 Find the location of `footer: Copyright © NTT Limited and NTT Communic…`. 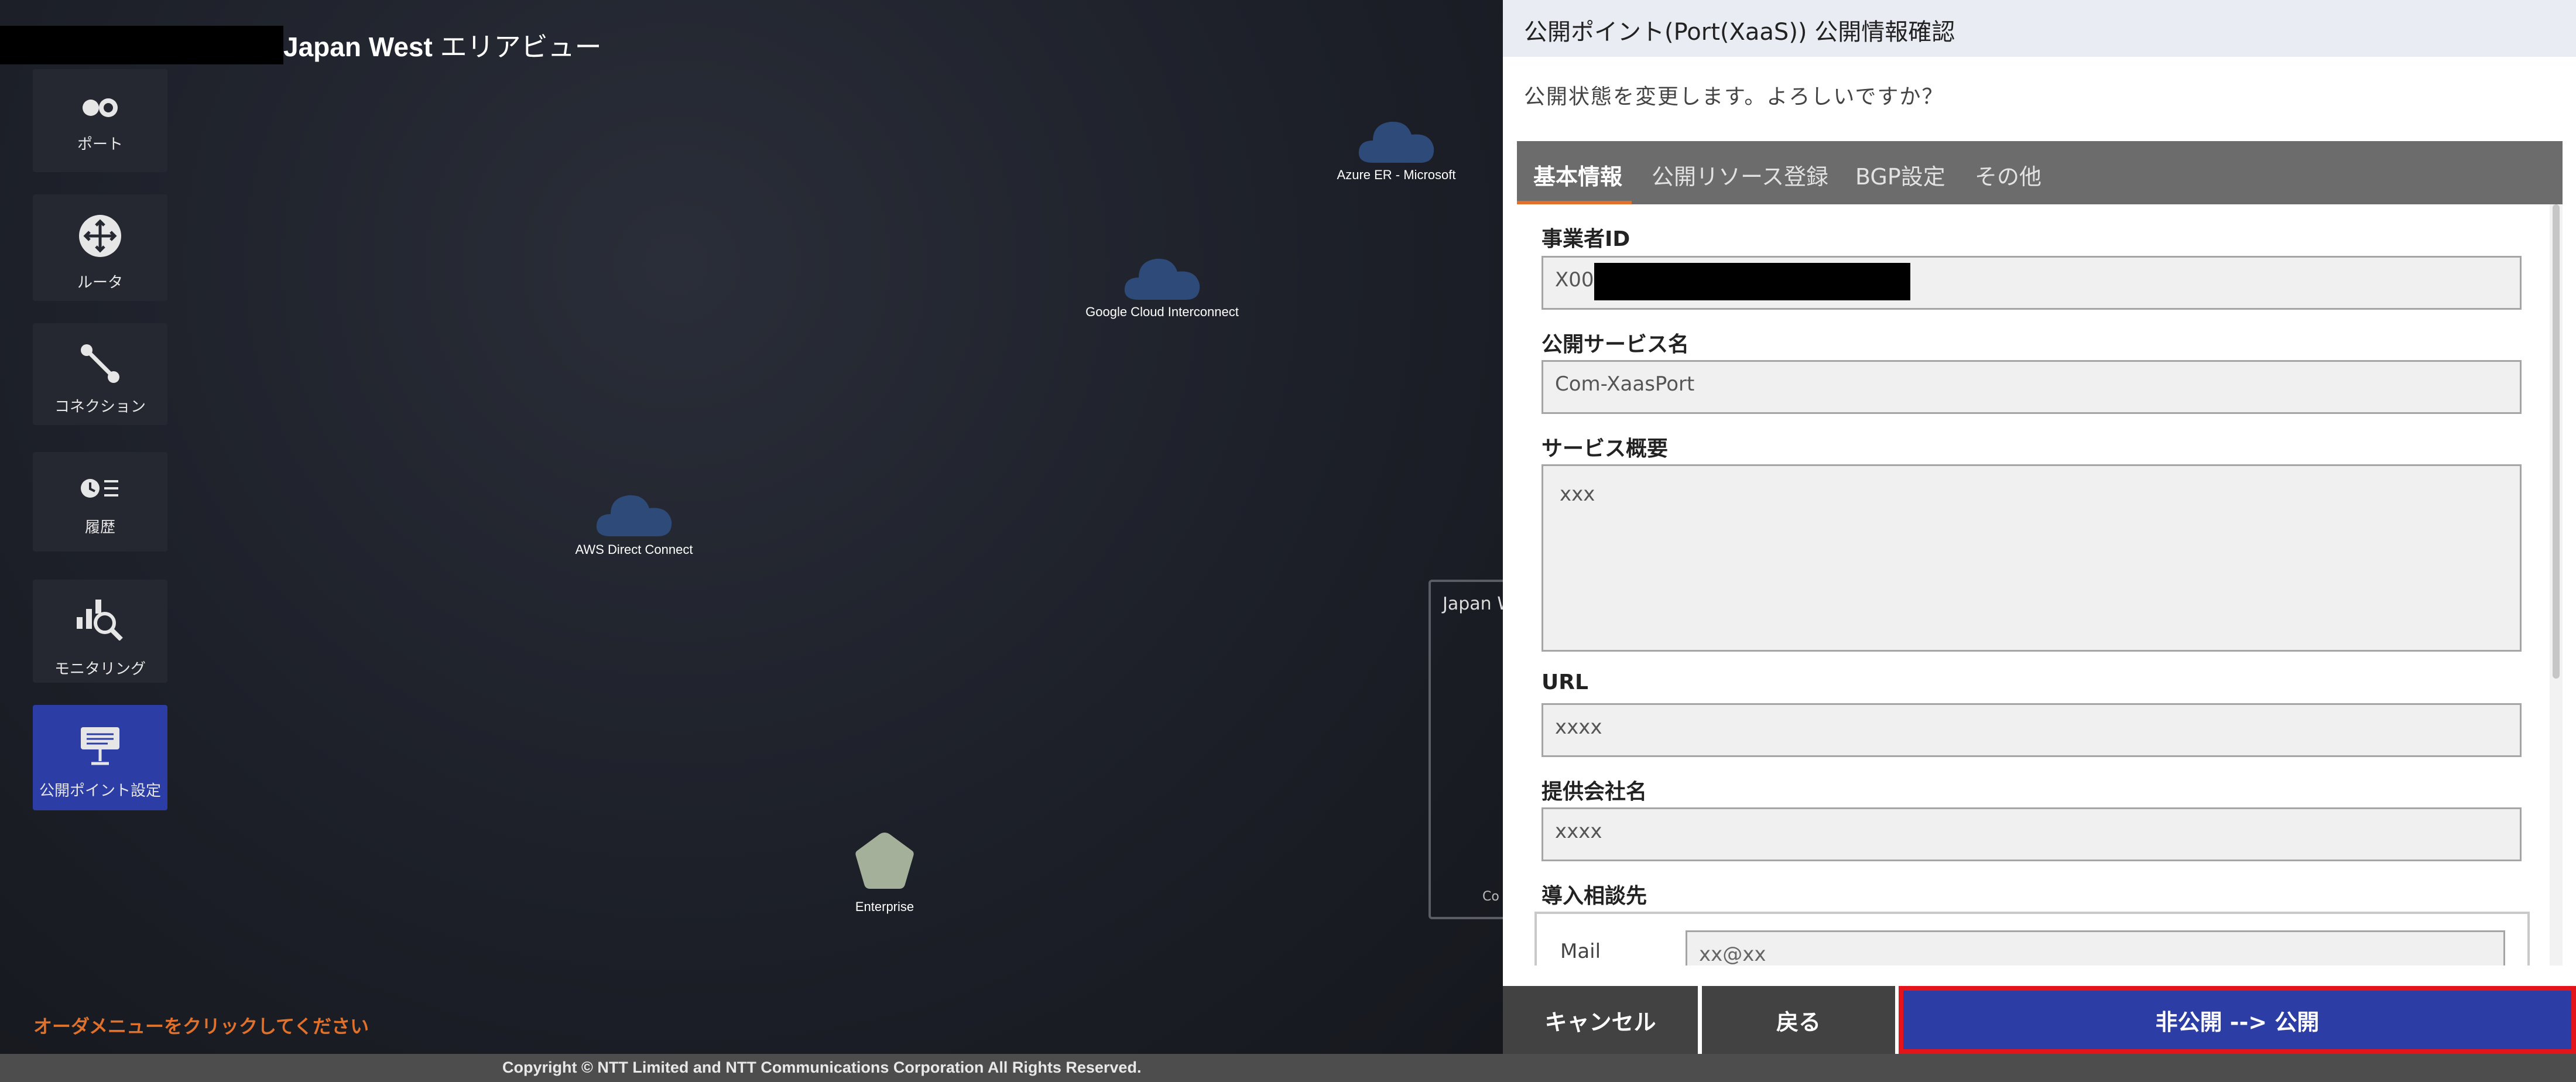

footer: Copyright © NTT Limited and NTT Communic… is located at coordinates (1288, 1068).